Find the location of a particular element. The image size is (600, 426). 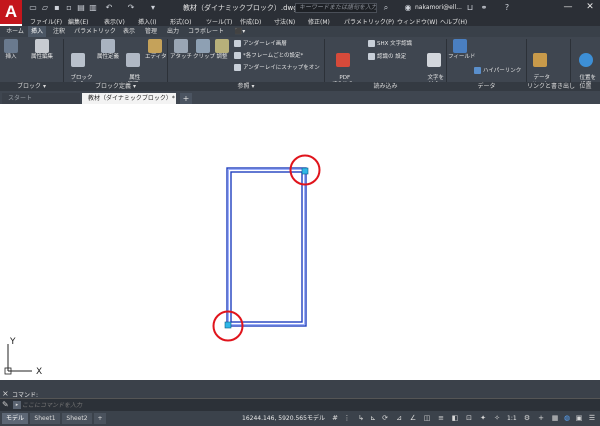

annotation-scale: 1:1 is located at coordinates (512, 418).